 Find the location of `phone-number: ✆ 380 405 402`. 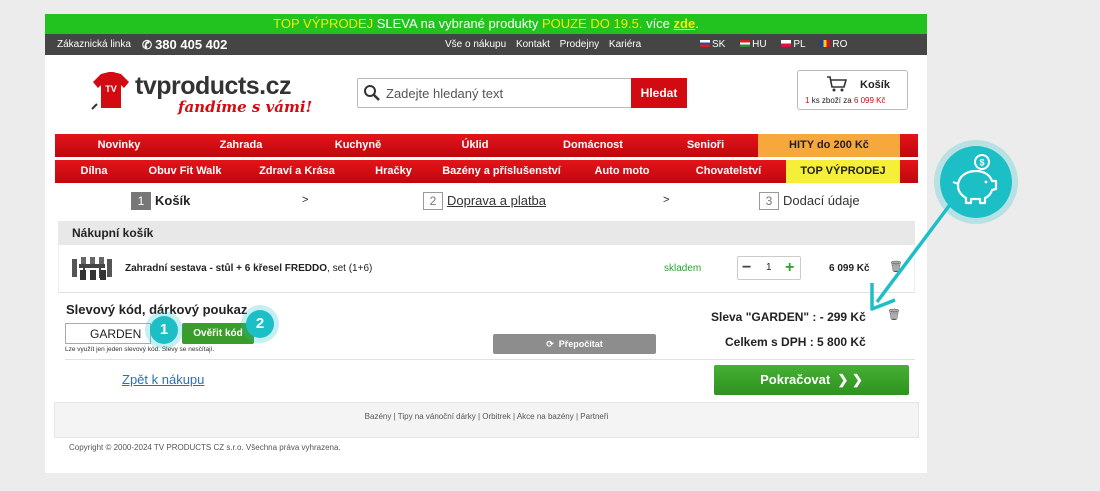

phone-number: ✆ 380 405 402 is located at coordinates (184, 45).